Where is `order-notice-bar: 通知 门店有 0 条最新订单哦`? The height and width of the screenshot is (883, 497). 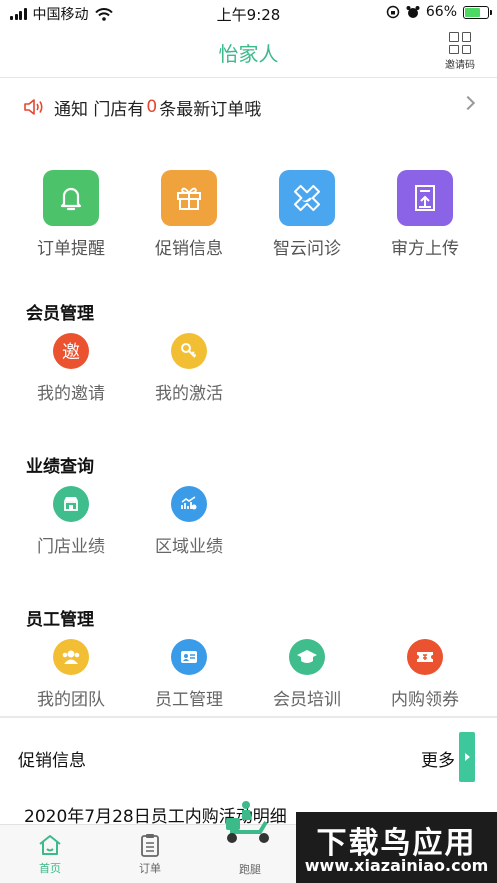
order-notice-bar: 通知 门店有 0 条最新订单哦 is located at coordinates (248, 107).